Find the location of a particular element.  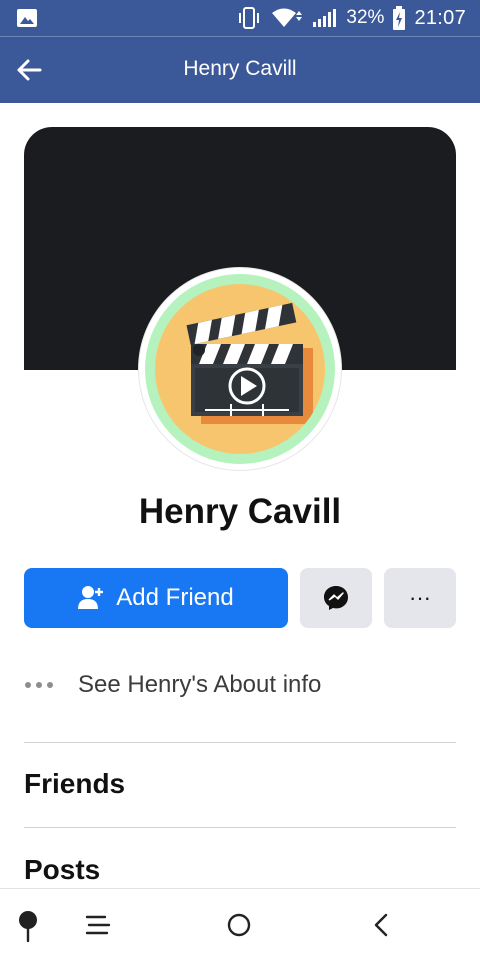

messenger-icon is located at coordinates (336, 598).